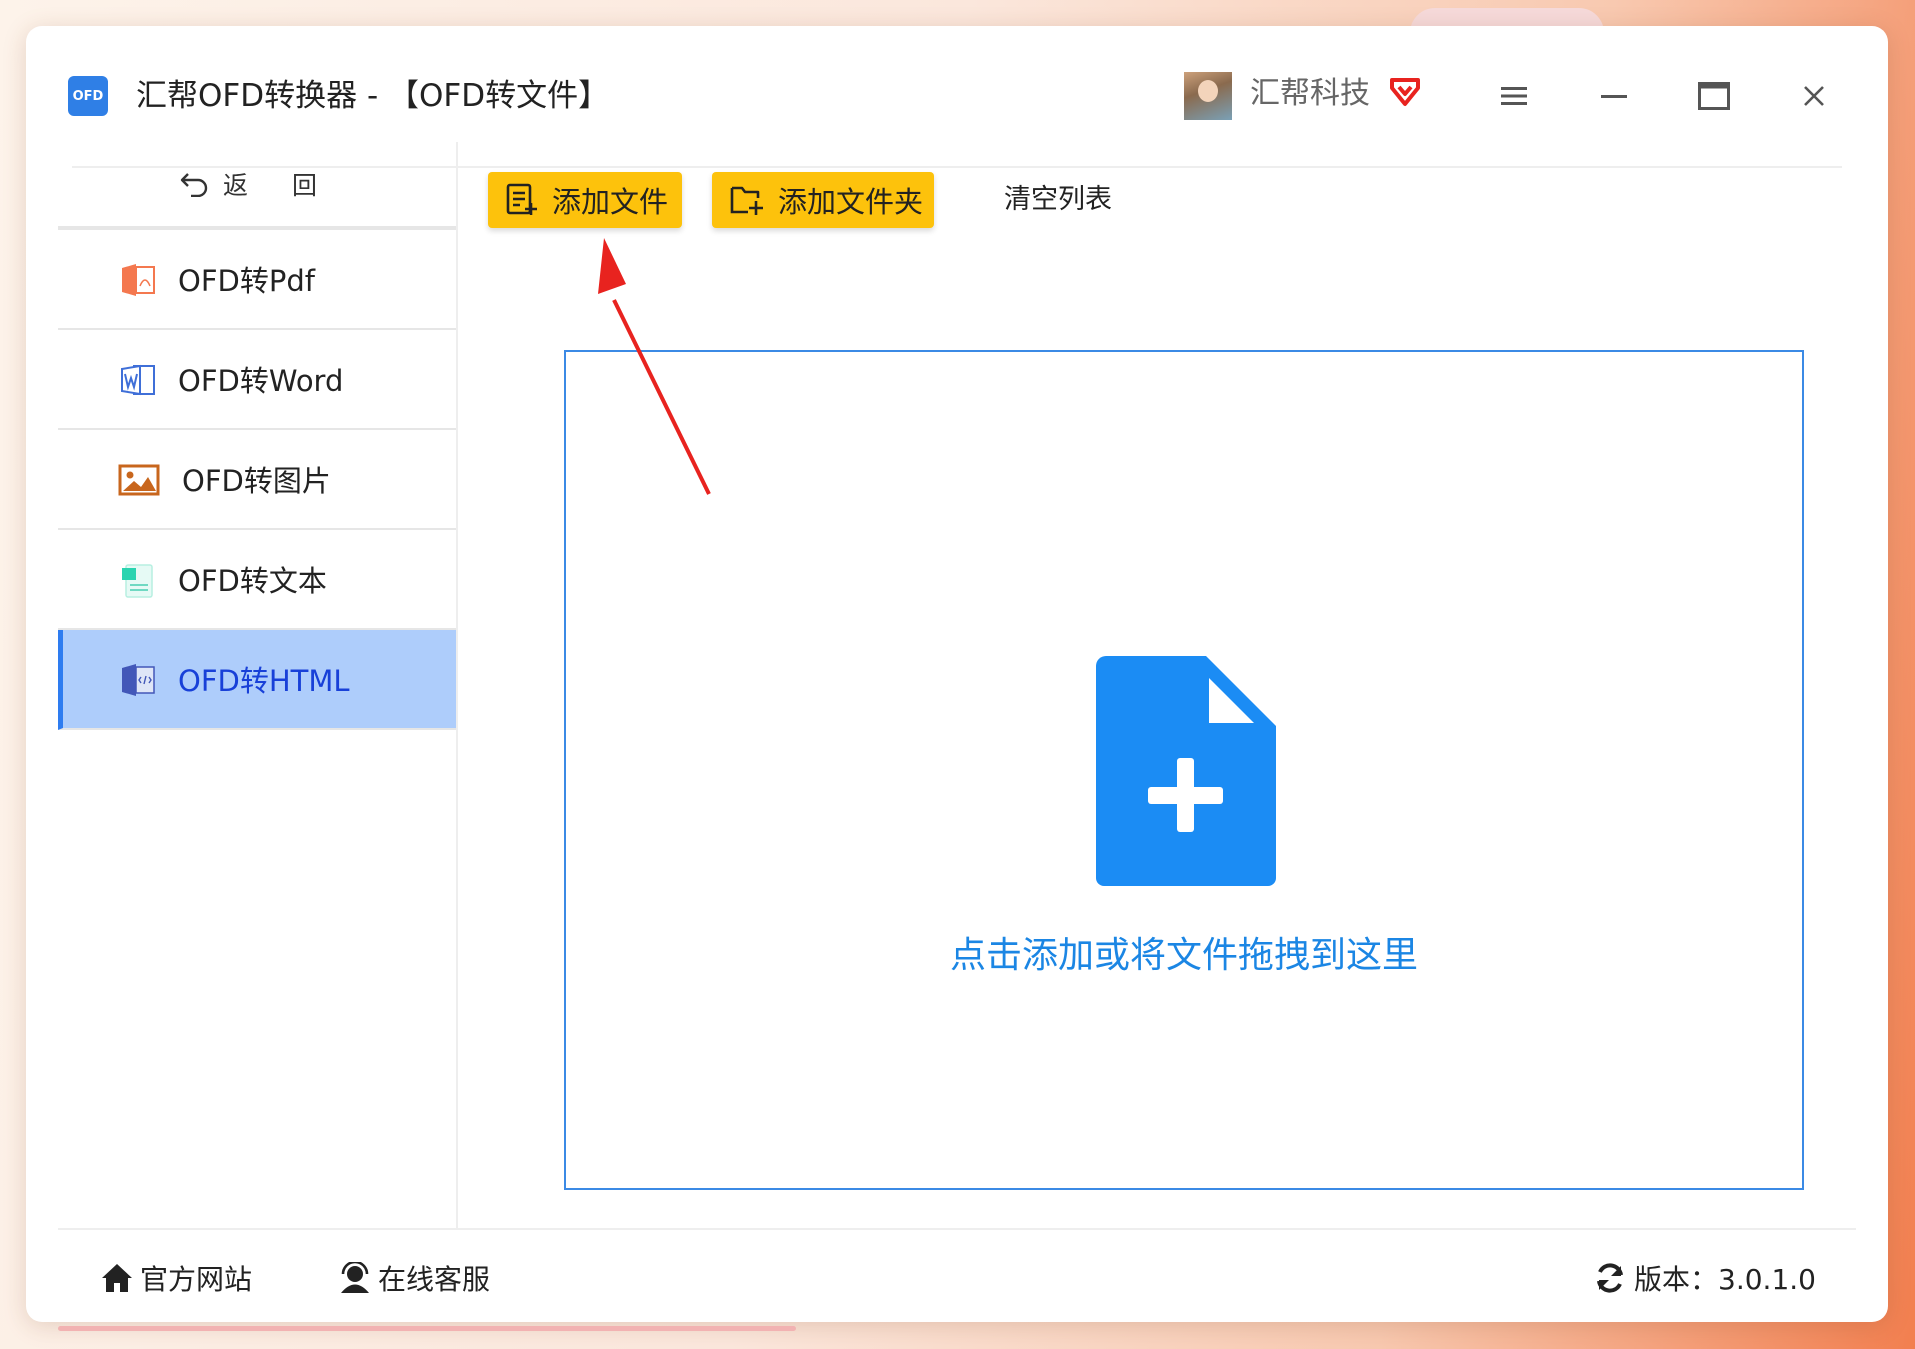 The height and width of the screenshot is (1349, 1915). Describe the element at coordinates (279, 185) in the screenshot. I see `back-label: 返 回` at that location.